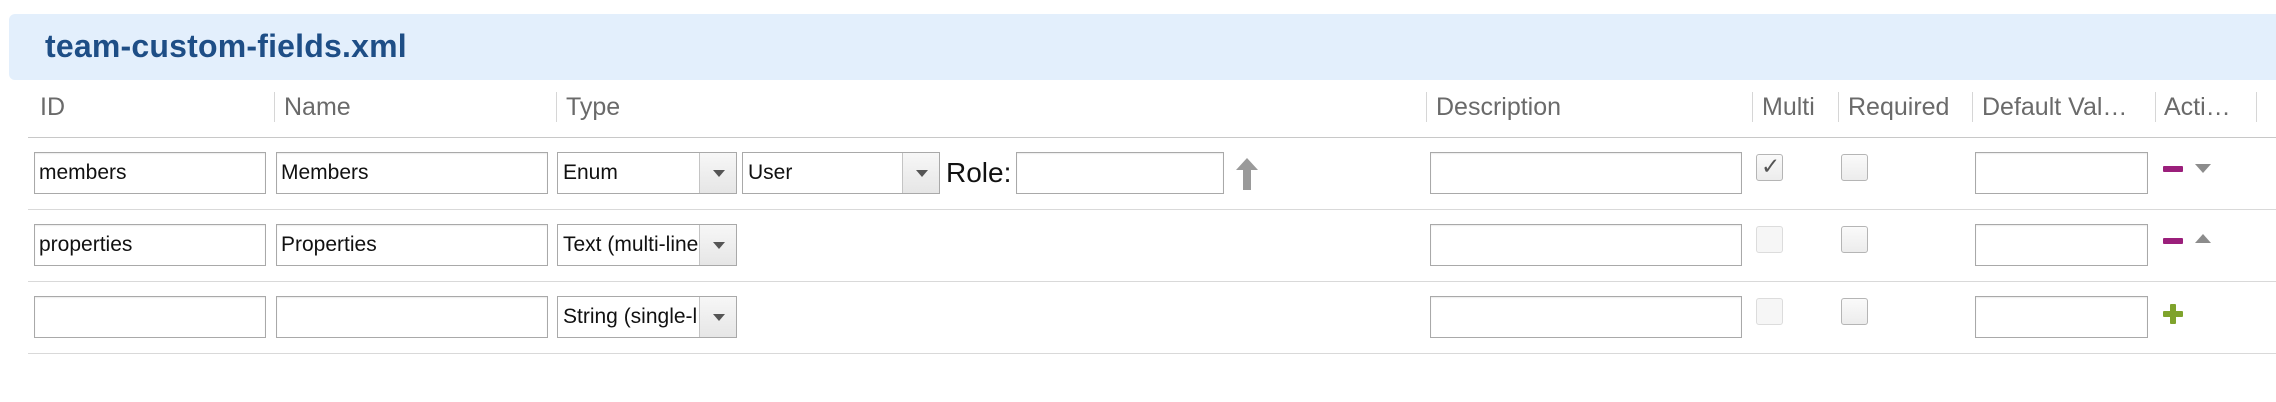 This screenshot has width=2276, height=402. Describe the element at coordinates (1591, 107) in the screenshot. I see `column-header-description: Description` at that location.